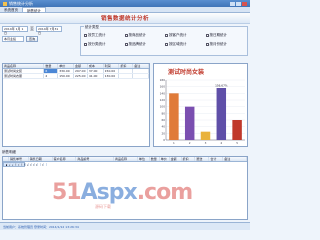 This screenshot has width=320, height=240. I want to click on detail-col-header: 商品名称, so click(126, 159).